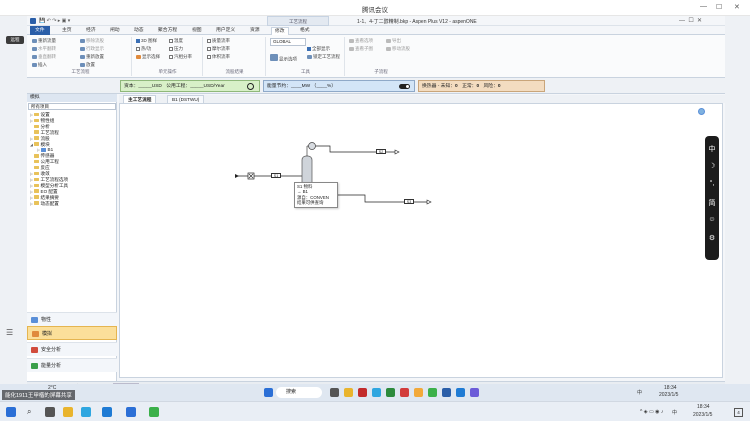  I want to click on checkbox-heat-work: 热/功, so click(143, 49).